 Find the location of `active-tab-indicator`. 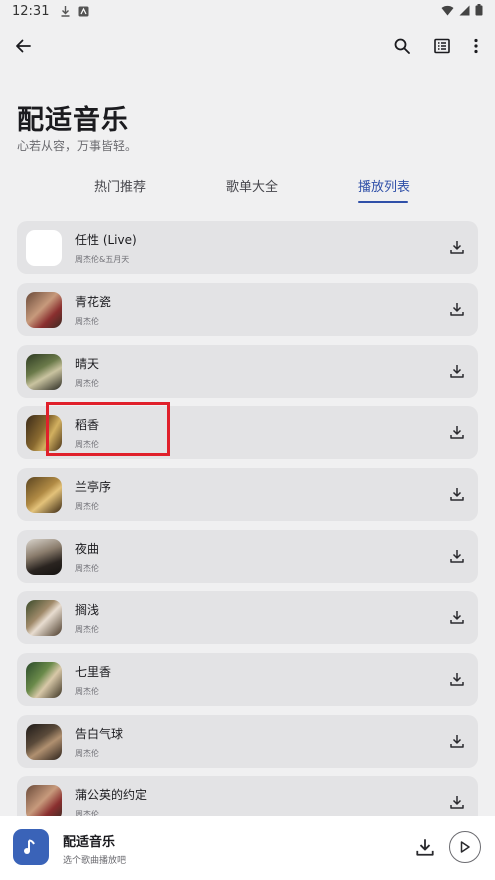

active-tab-indicator is located at coordinates (383, 202).